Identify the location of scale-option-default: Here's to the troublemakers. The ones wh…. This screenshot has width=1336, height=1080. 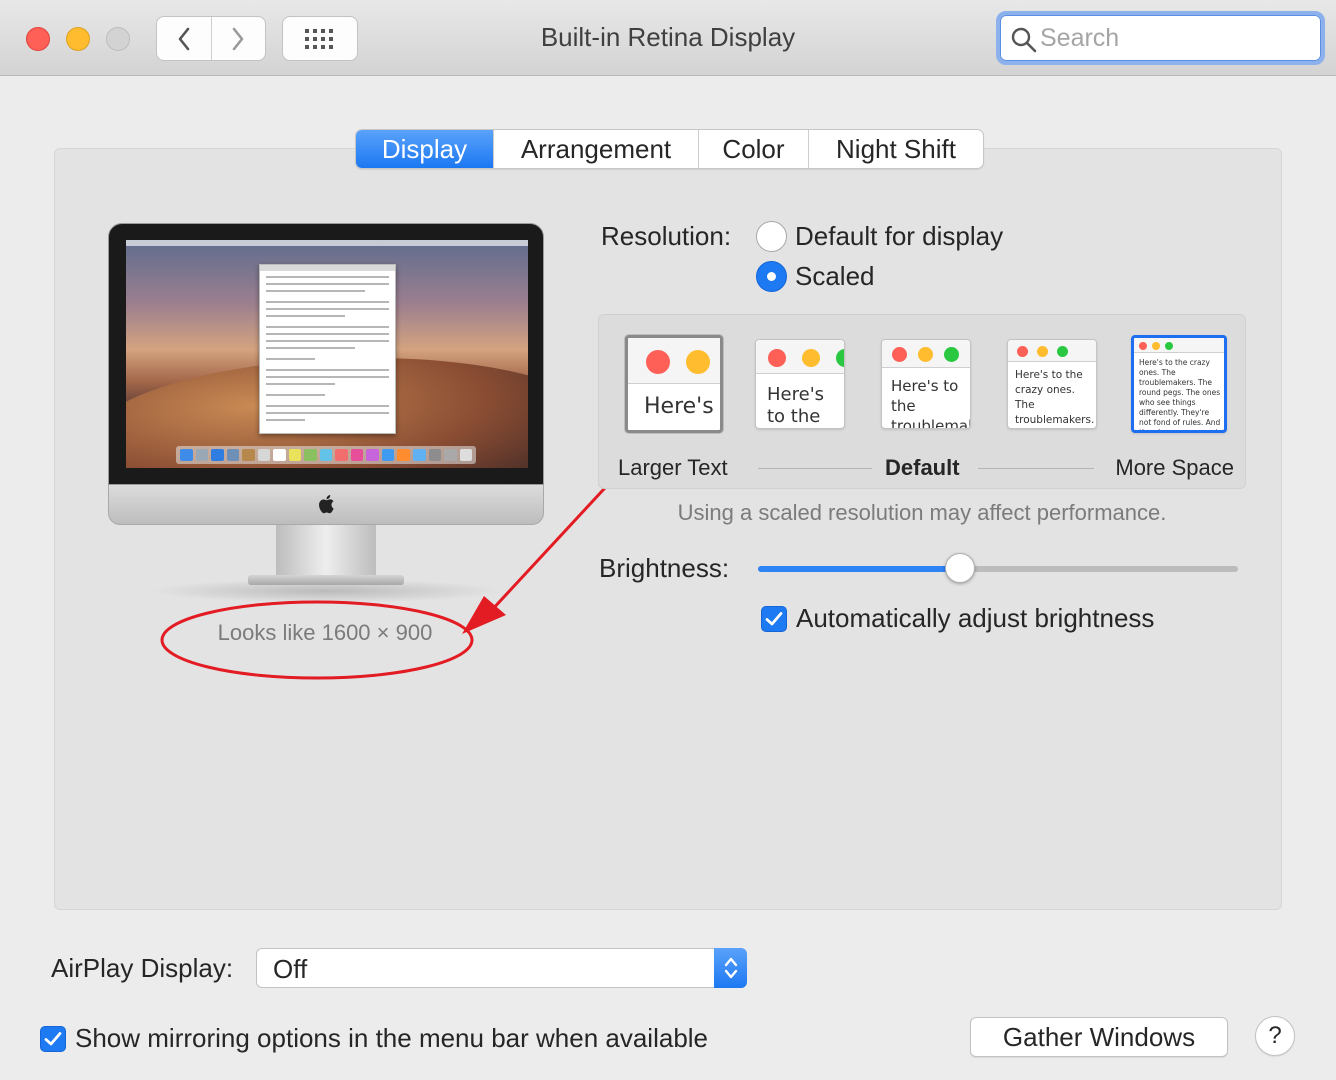
(926, 384).